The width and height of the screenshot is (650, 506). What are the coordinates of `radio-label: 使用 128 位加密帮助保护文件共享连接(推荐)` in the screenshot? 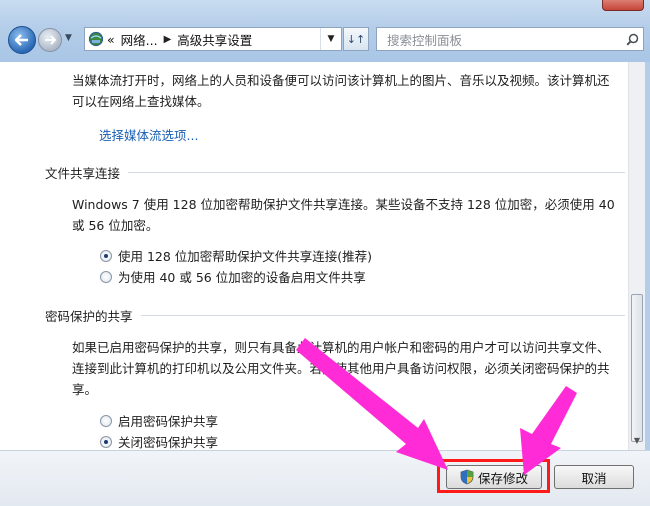 It's located at (245, 256).